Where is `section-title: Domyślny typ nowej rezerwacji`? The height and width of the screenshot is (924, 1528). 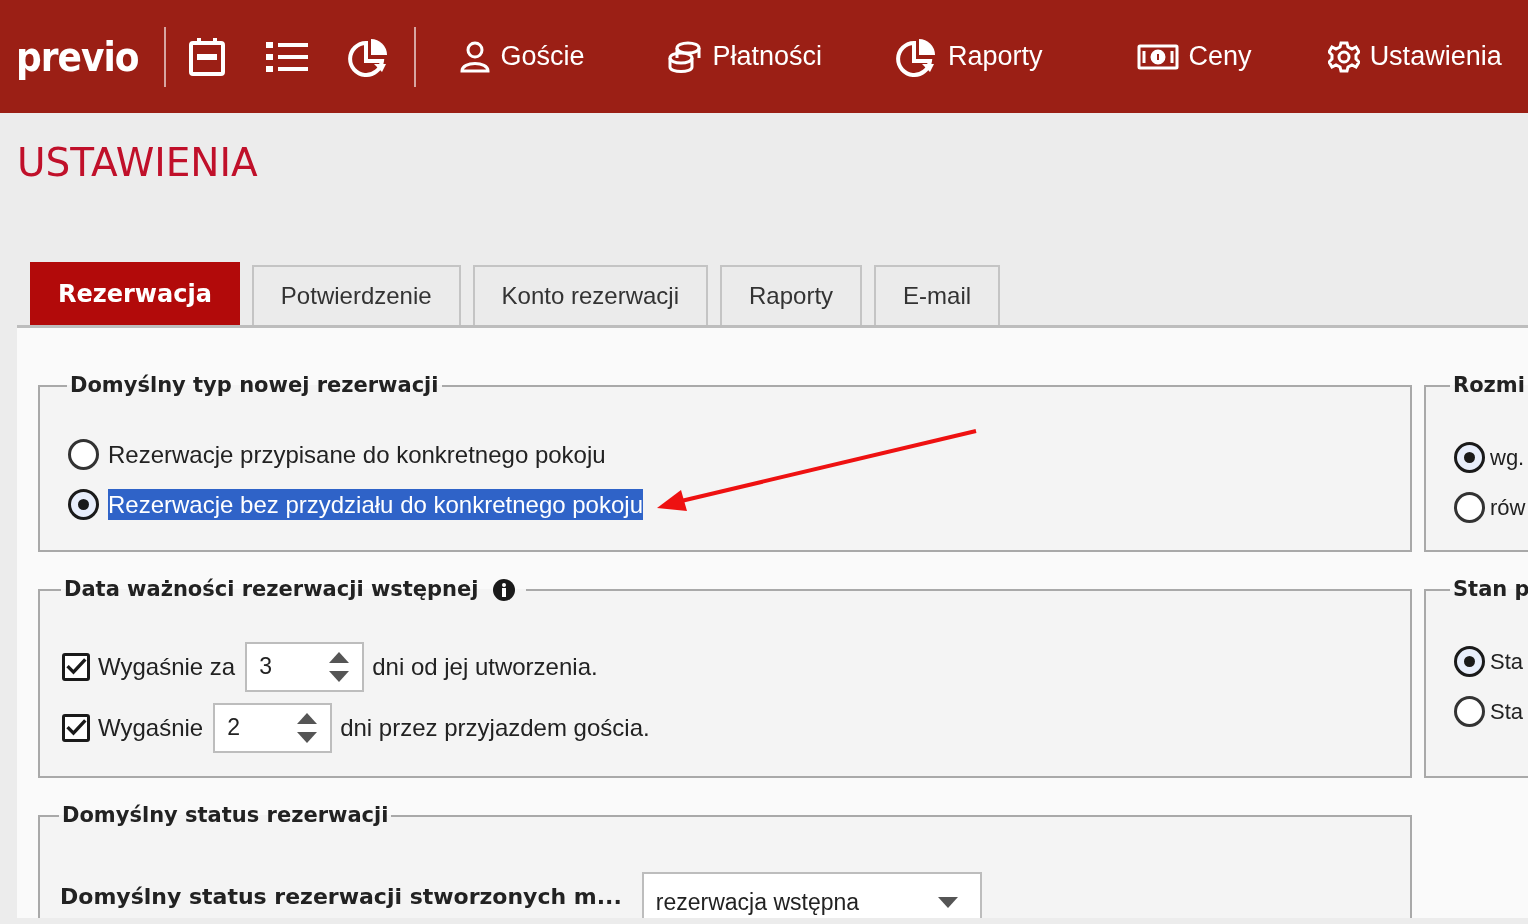
section-title: Domyślny typ nowej rezerwacji is located at coordinates (254, 385).